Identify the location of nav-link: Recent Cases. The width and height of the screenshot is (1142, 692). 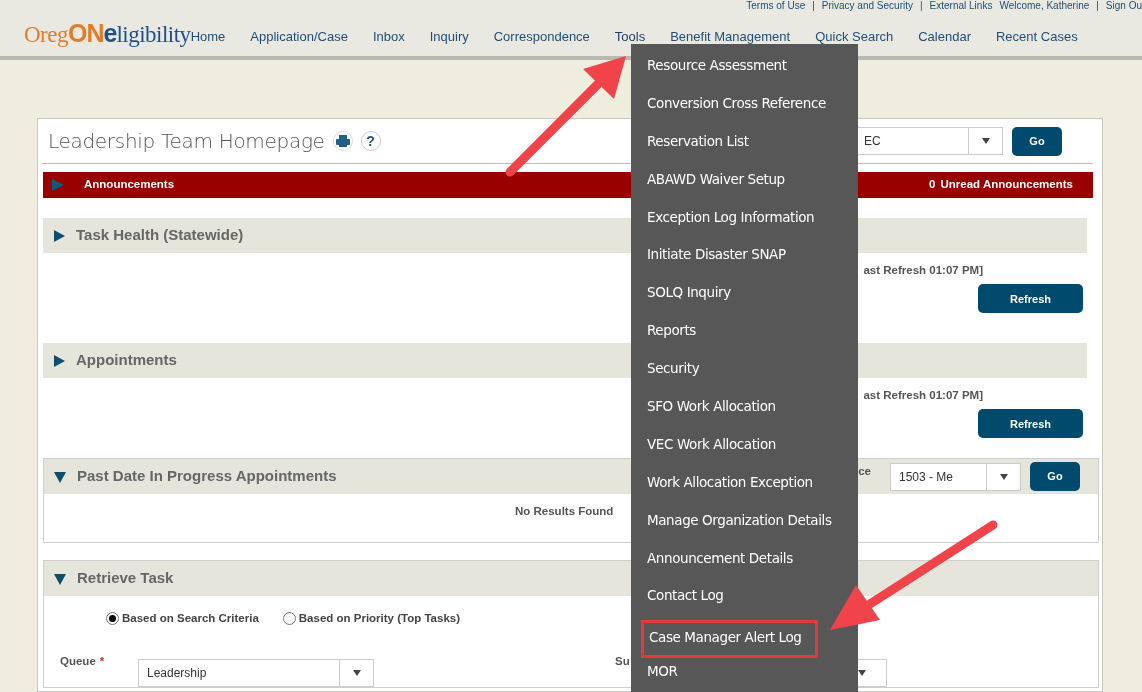
(1037, 36).